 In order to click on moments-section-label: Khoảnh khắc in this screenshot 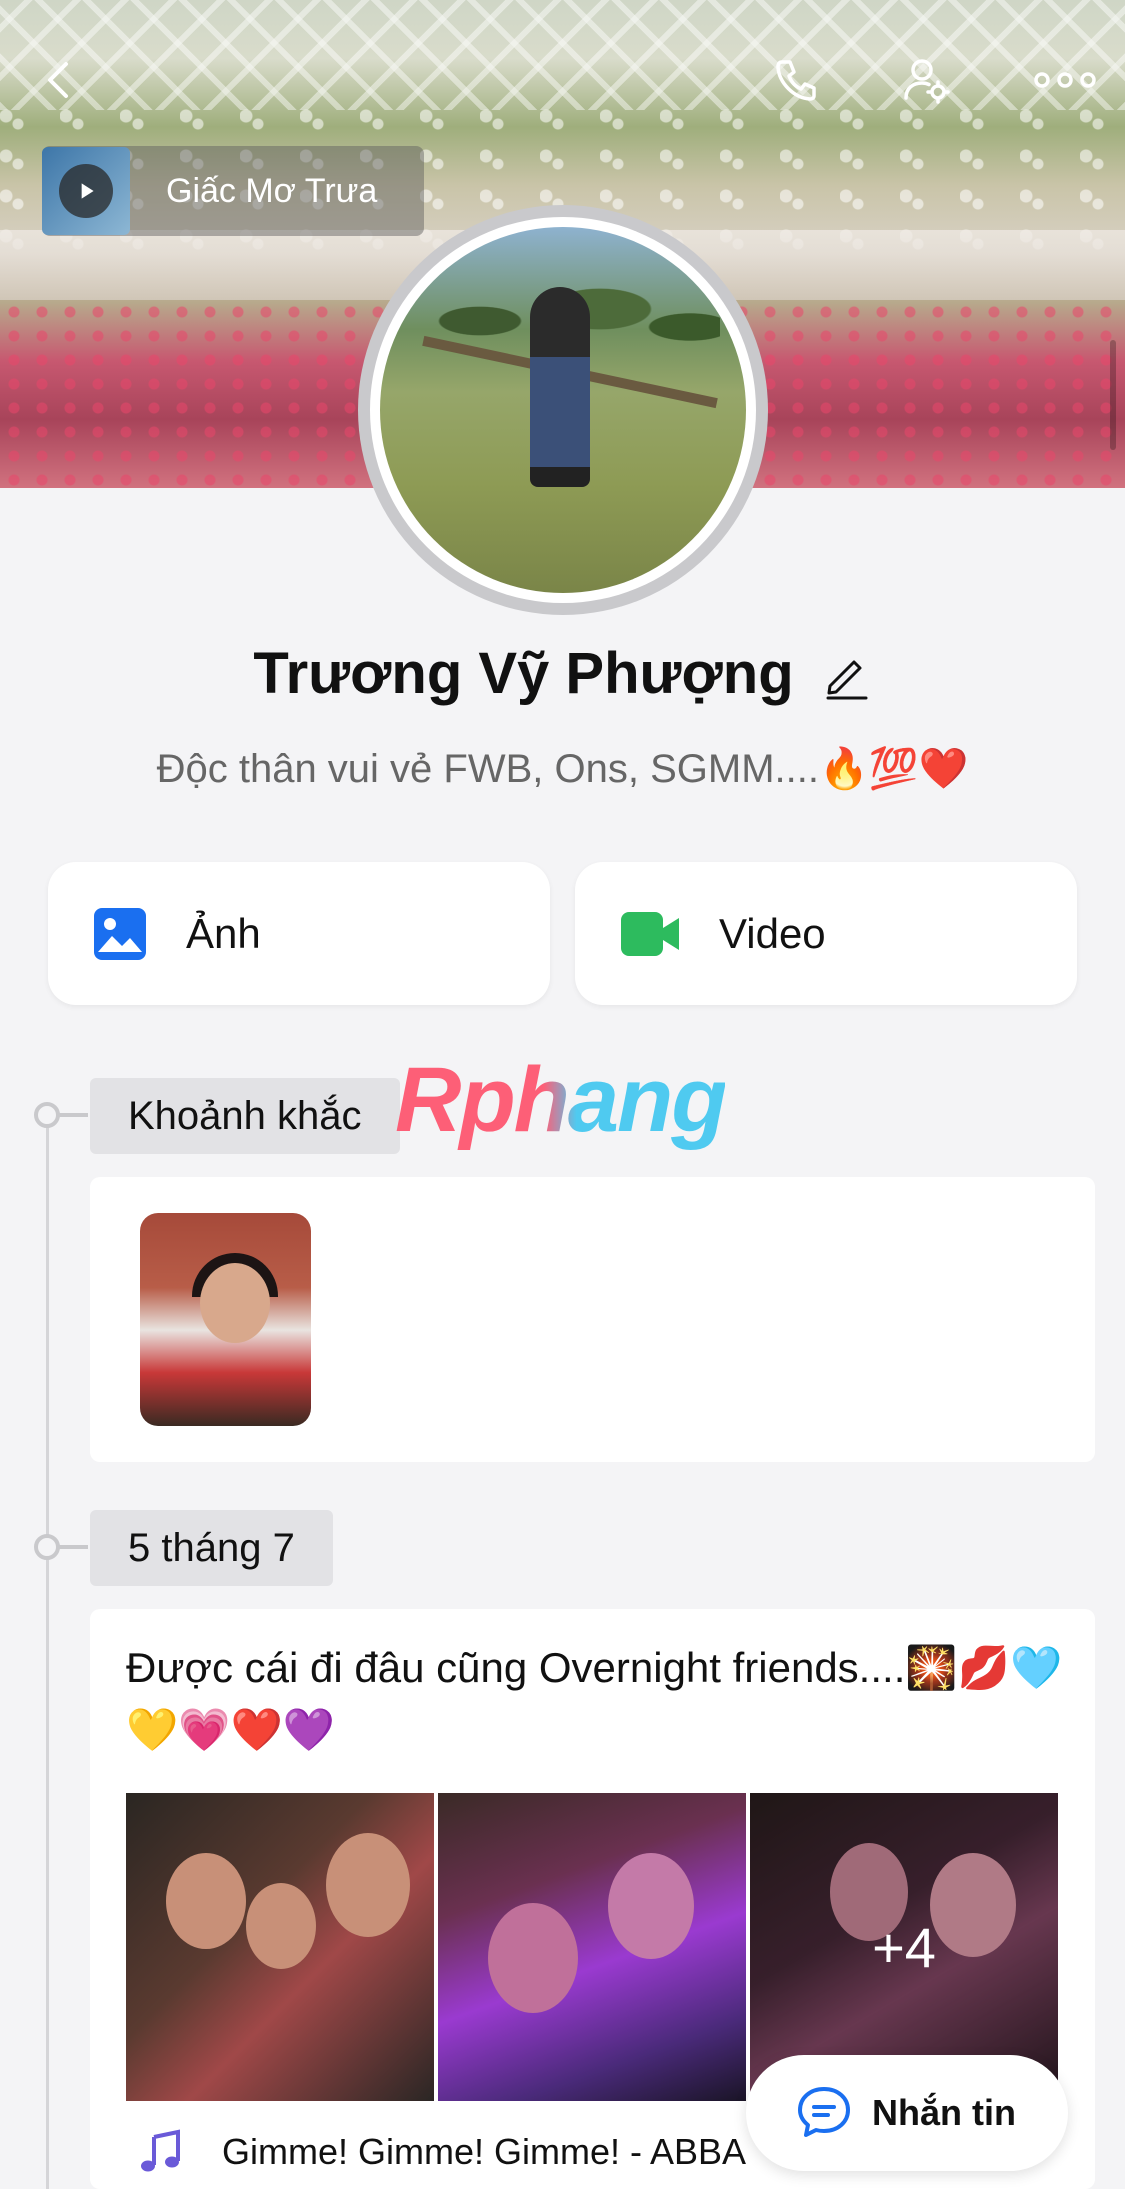, I will do `click(245, 1116)`.